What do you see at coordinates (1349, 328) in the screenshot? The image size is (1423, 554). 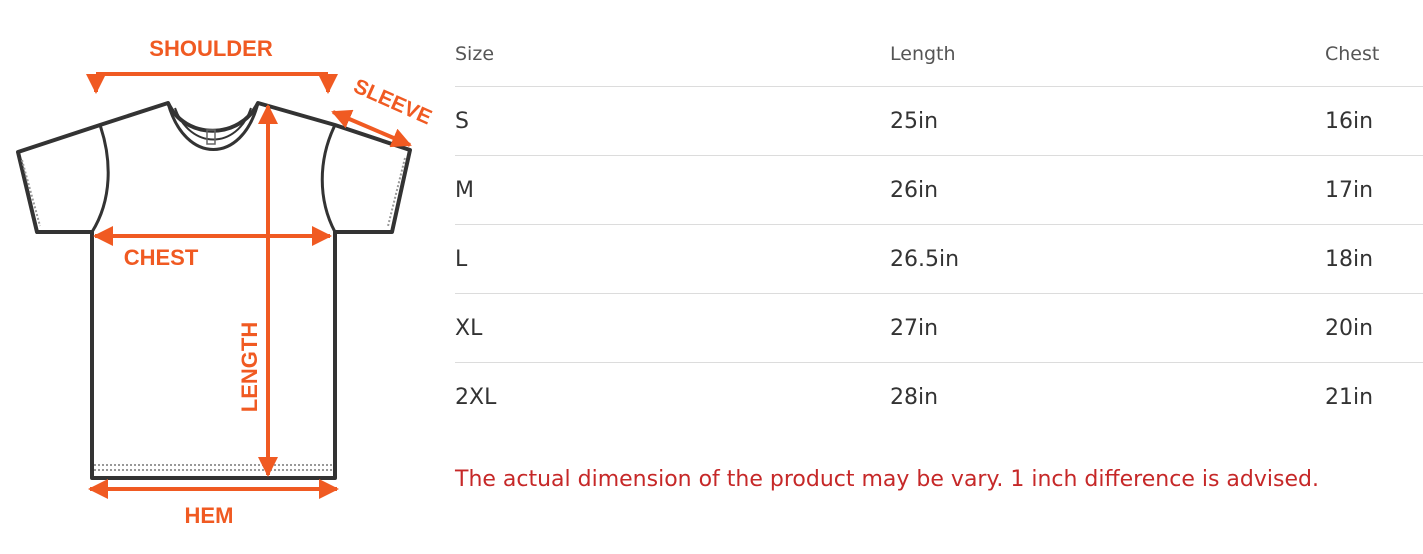 I see `chest-cell: 20in` at bounding box center [1349, 328].